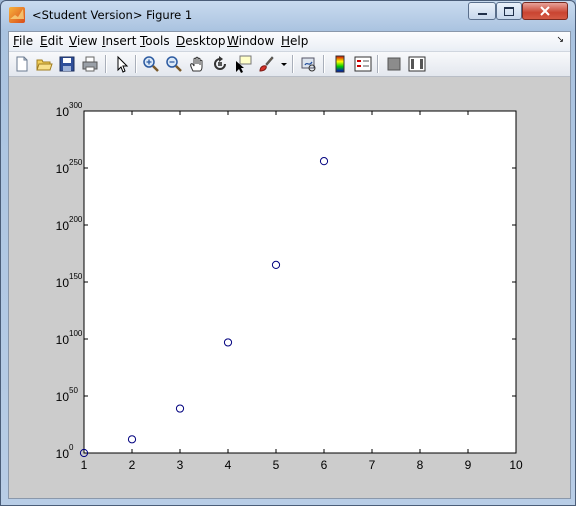  Describe the element at coordinates (289, 64) in the screenshot. I see `figure-toolbar` at that location.